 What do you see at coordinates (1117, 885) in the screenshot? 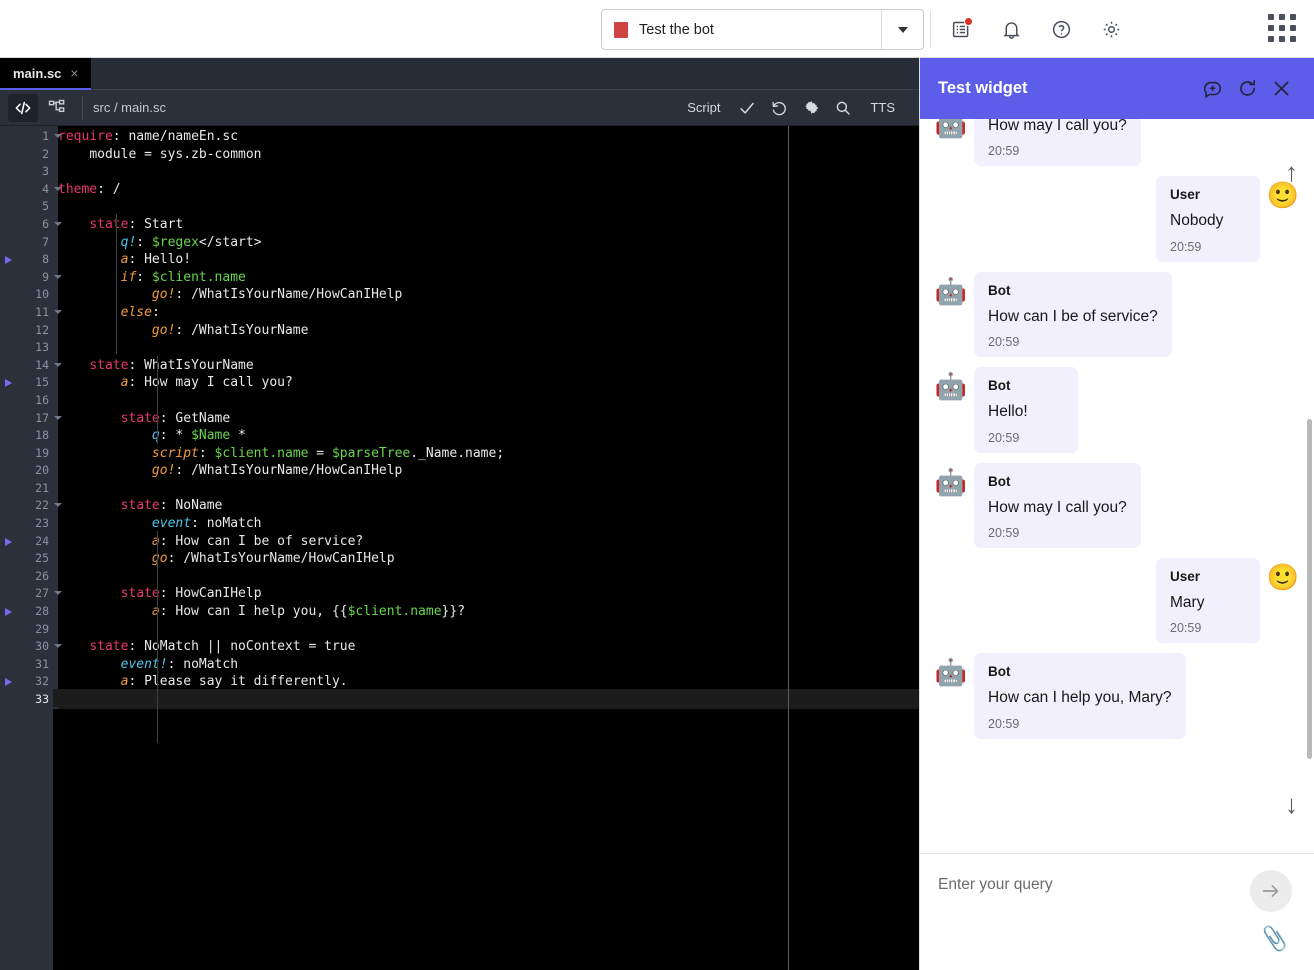
I see `chat-input-field: Enter your query` at bounding box center [1117, 885].